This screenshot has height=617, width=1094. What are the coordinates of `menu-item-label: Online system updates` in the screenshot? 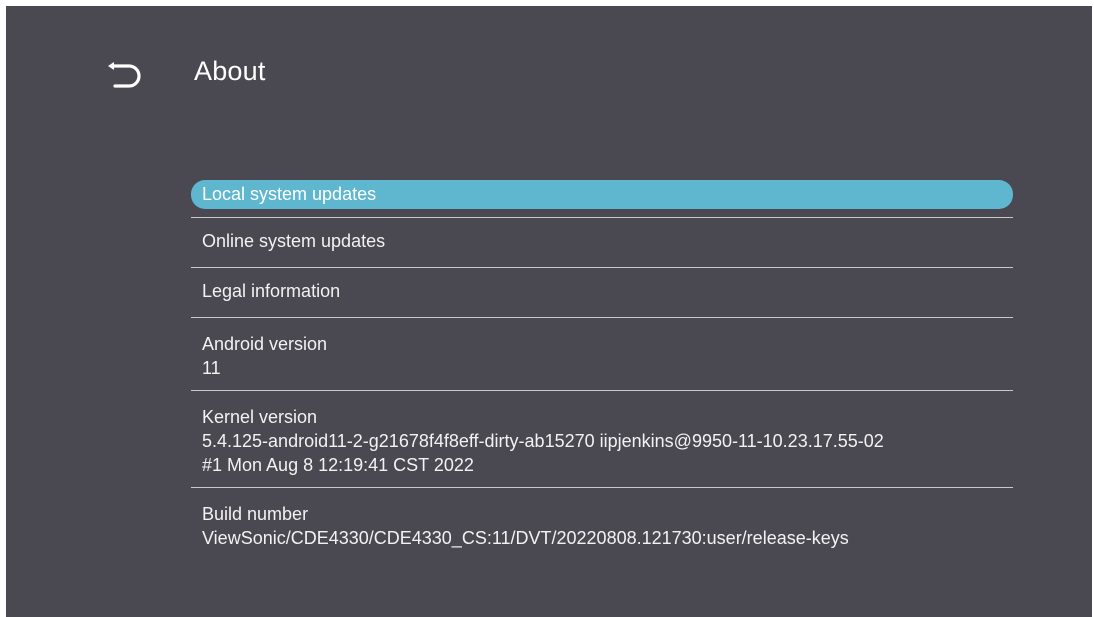 It's located at (294, 241).